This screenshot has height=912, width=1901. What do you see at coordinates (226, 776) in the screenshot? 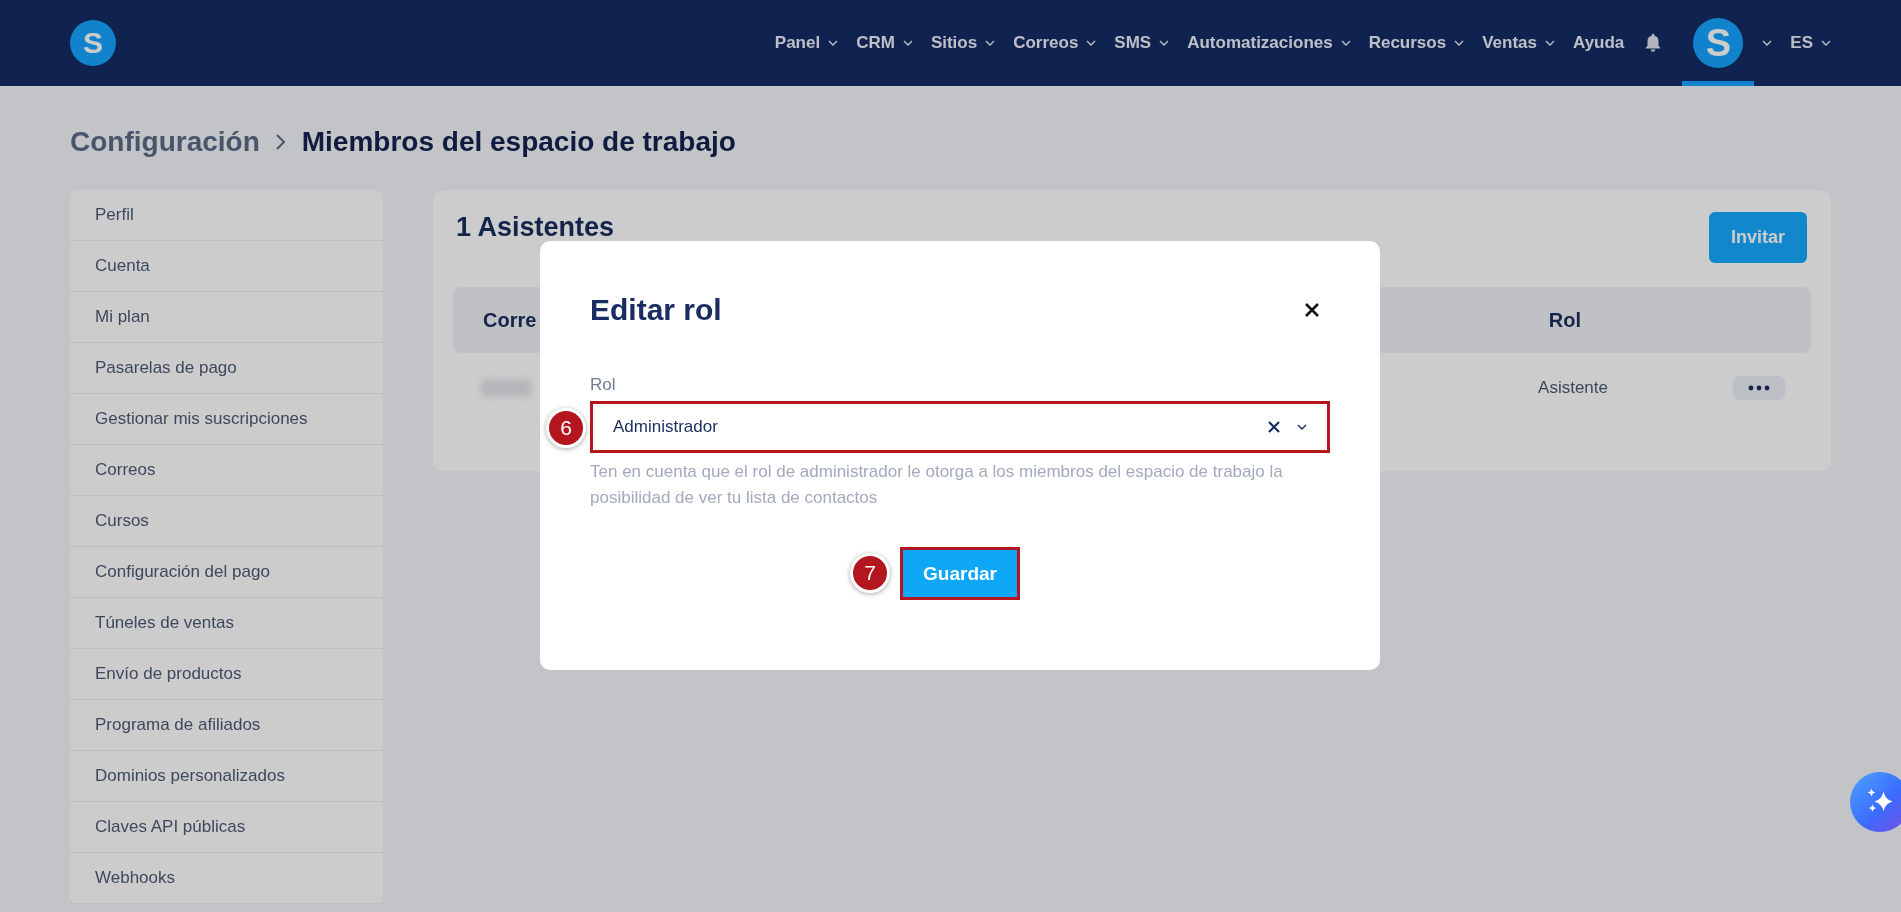
I see `sidebar-item: Dominios personalizados` at bounding box center [226, 776].